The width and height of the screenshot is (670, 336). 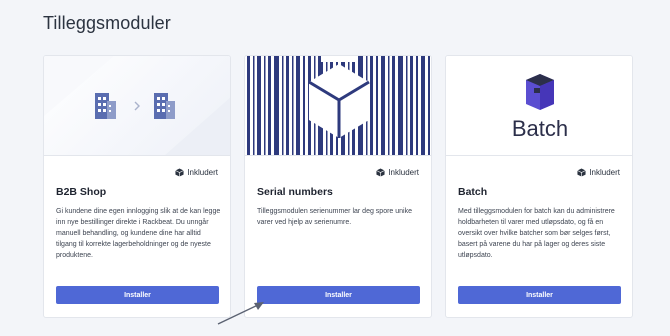 I want to click on module-title: Batch, so click(x=473, y=192).